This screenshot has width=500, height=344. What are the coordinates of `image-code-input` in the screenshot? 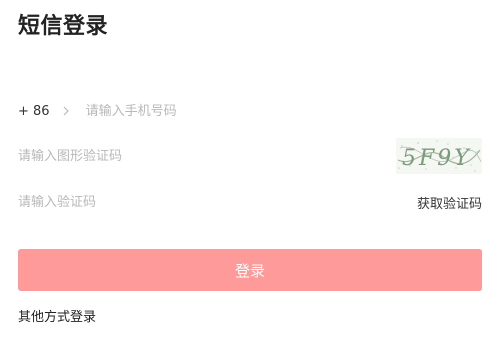 It's located at (183, 156).